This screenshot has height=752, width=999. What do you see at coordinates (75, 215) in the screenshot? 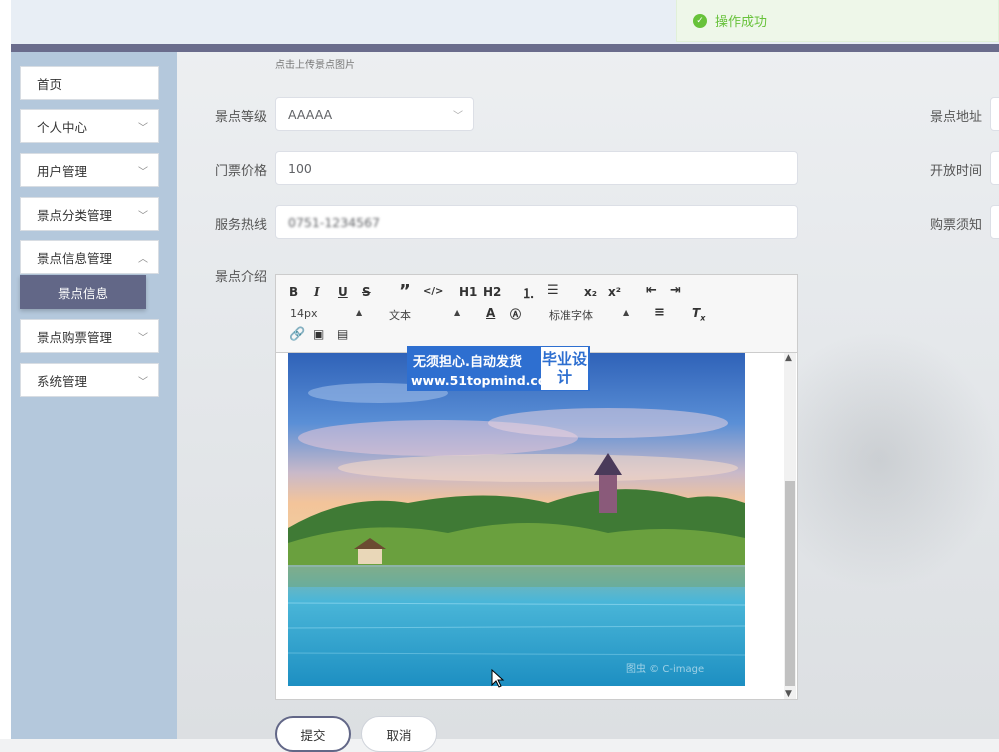
I see `sidebar-item-label: 景点分类管理` at bounding box center [75, 215].